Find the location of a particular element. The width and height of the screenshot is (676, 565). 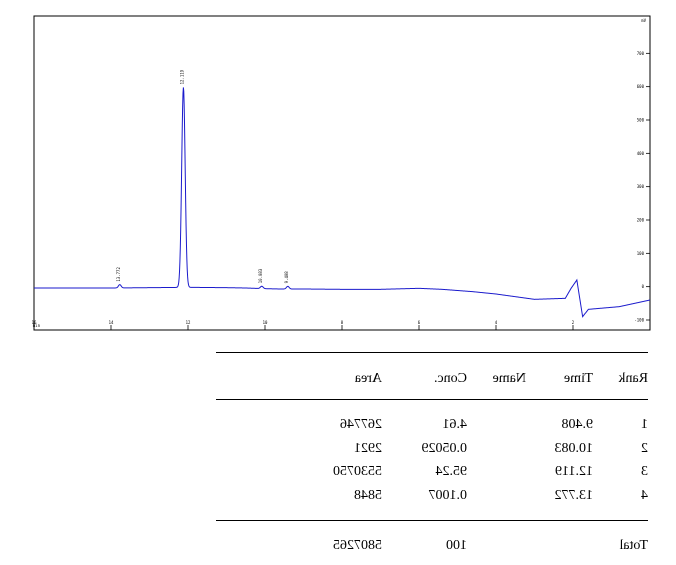

peak-label: 10.083 is located at coordinates (260, 275).